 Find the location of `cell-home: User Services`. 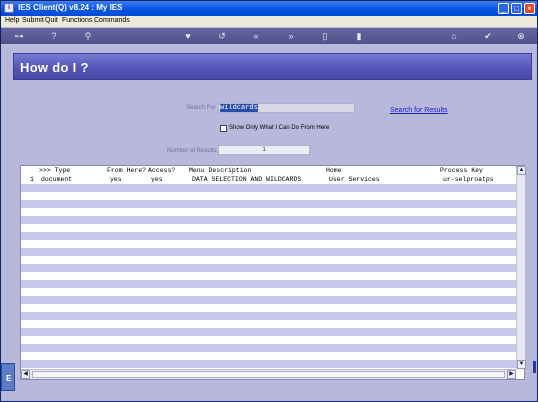

cell-home: User Services is located at coordinates (354, 179).